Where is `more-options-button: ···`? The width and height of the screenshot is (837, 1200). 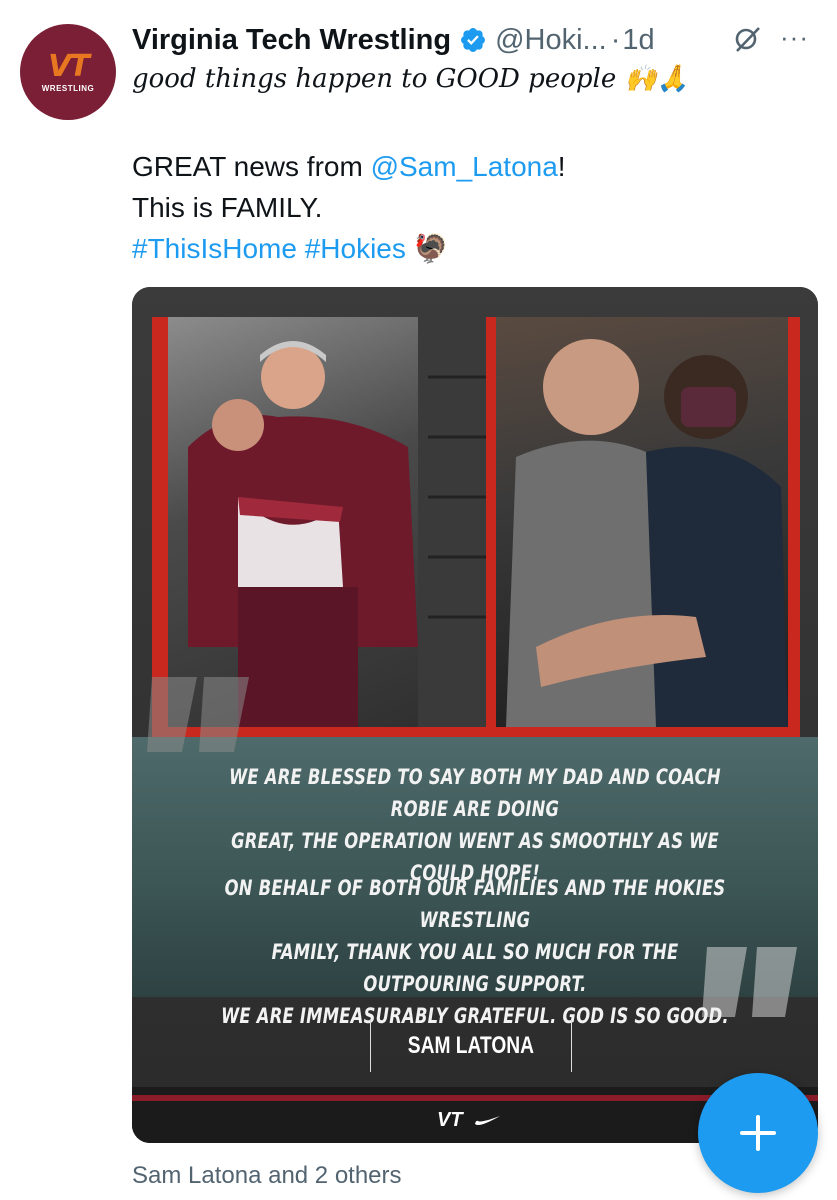
more-options-button: ··· is located at coordinates (794, 37).